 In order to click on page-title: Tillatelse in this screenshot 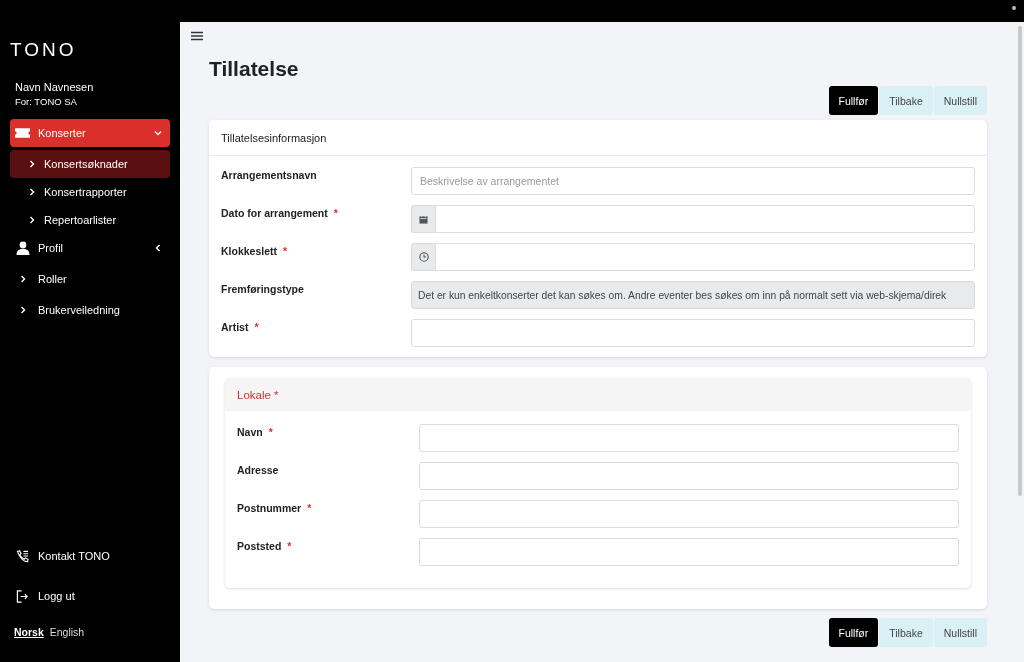, I will do `click(254, 69)`.